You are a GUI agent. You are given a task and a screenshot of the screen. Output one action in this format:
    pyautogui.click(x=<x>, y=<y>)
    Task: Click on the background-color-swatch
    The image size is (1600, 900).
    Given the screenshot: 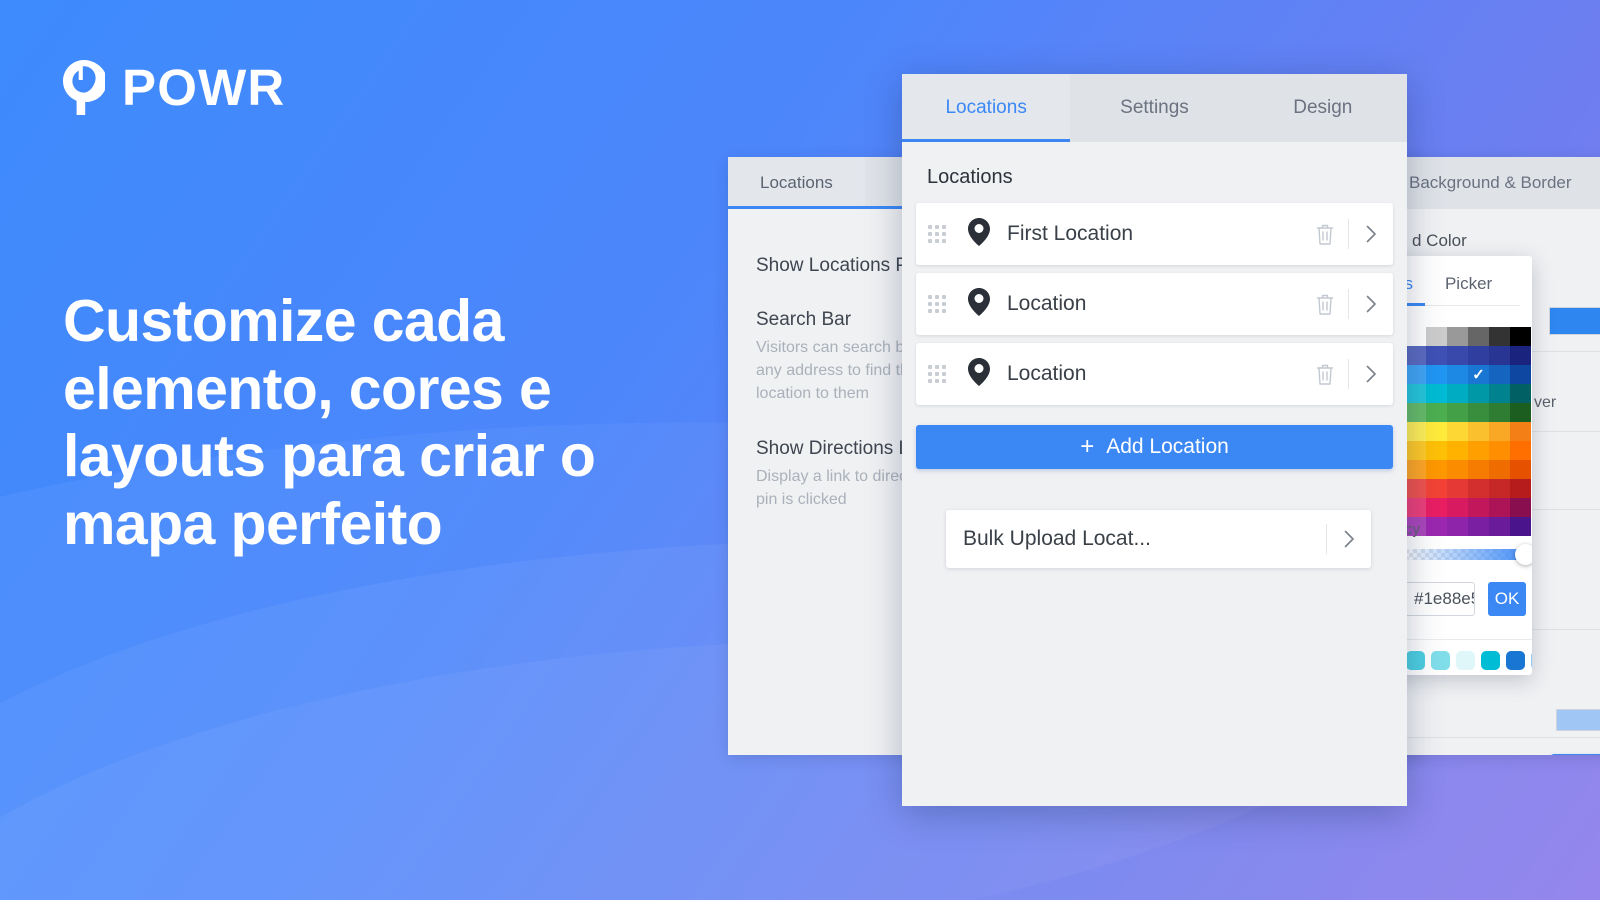 What is the action you would take?
    pyautogui.click(x=1574, y=321)
    